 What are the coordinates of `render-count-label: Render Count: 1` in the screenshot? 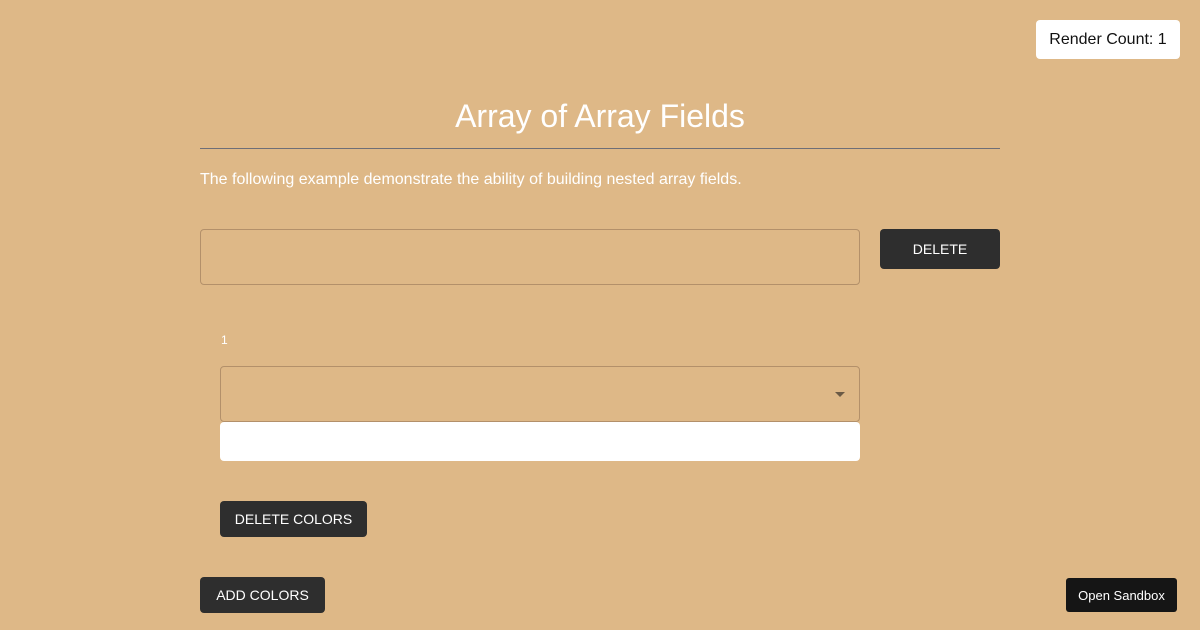 It's located at (1108, 39).